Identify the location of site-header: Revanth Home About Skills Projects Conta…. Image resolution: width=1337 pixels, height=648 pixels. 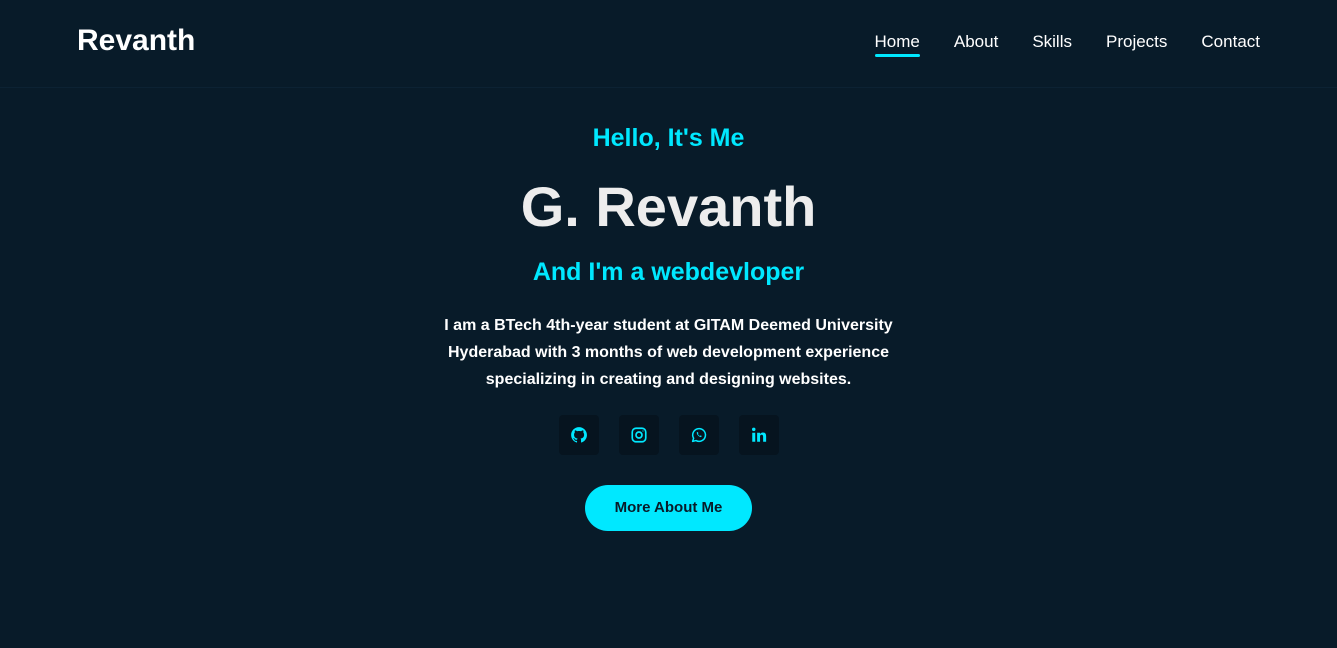
(668, 44).